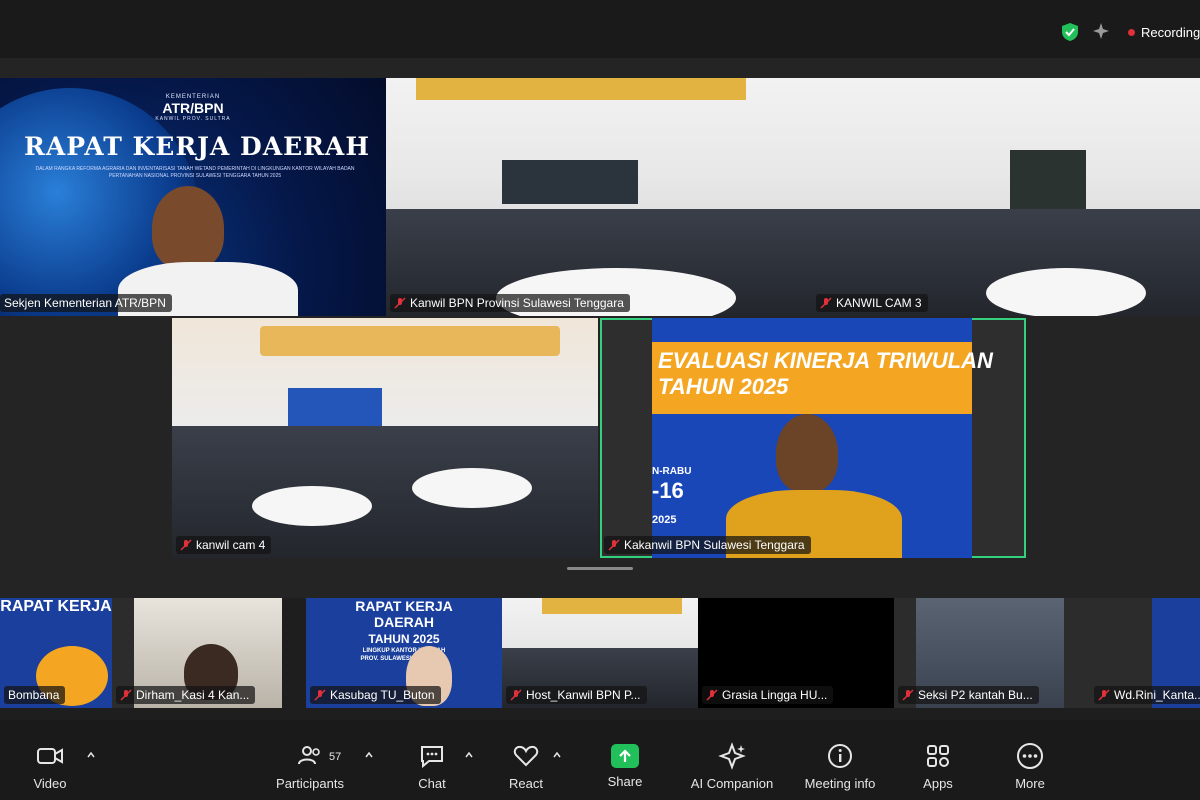 This screenshot has height=800, width=1200. I want to click on share-button: Share, so click(625, 765).